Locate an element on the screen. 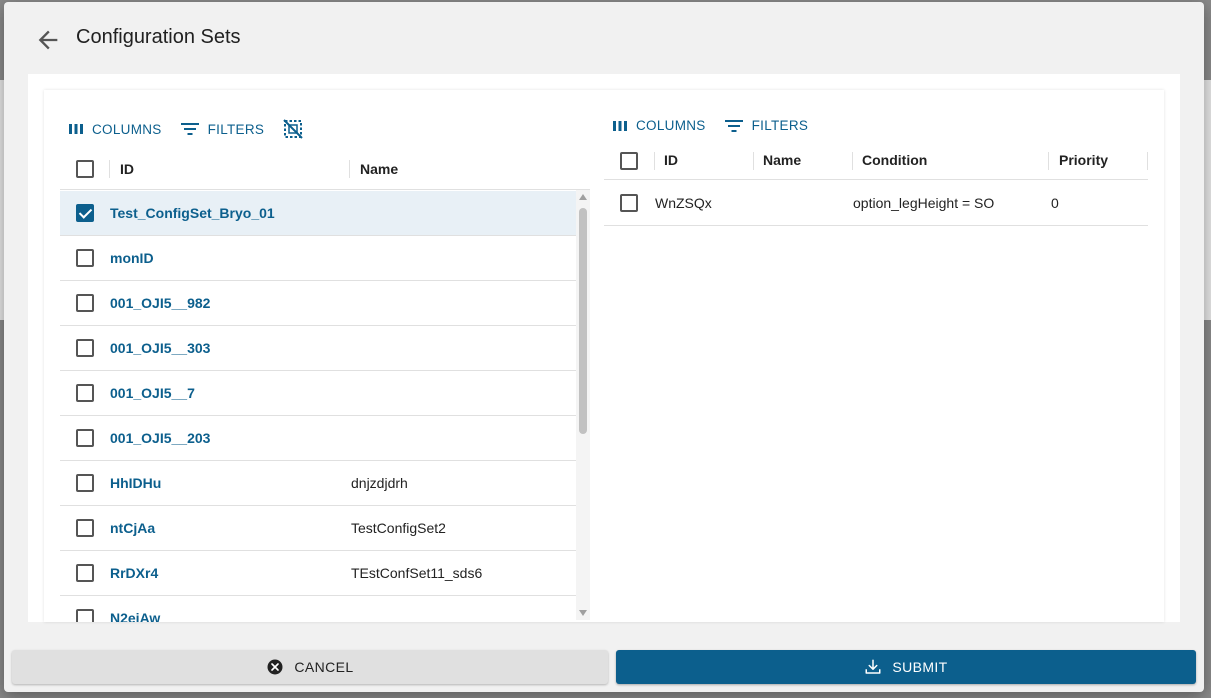 This screenshot has height=698, width=1211. download-tray-icon is located at coordinates (873, 666).